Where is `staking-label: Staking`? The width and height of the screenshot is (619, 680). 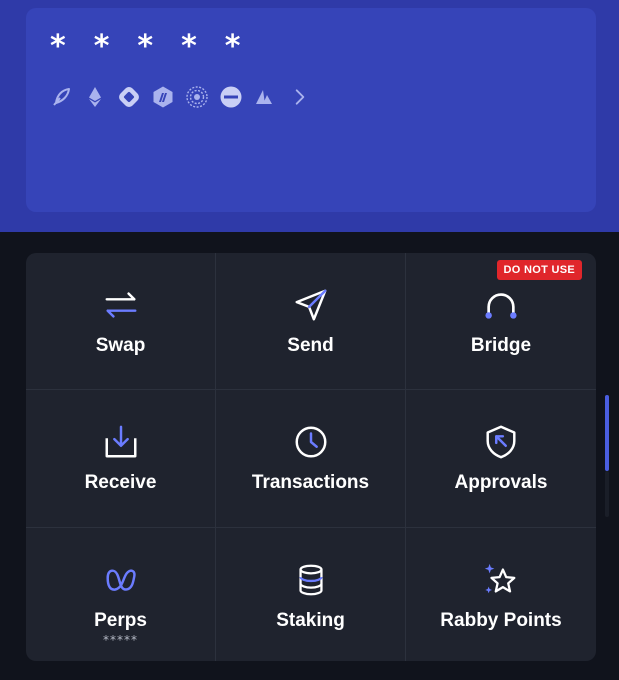 staking-label: Staking is located at coordinates (310, 620).